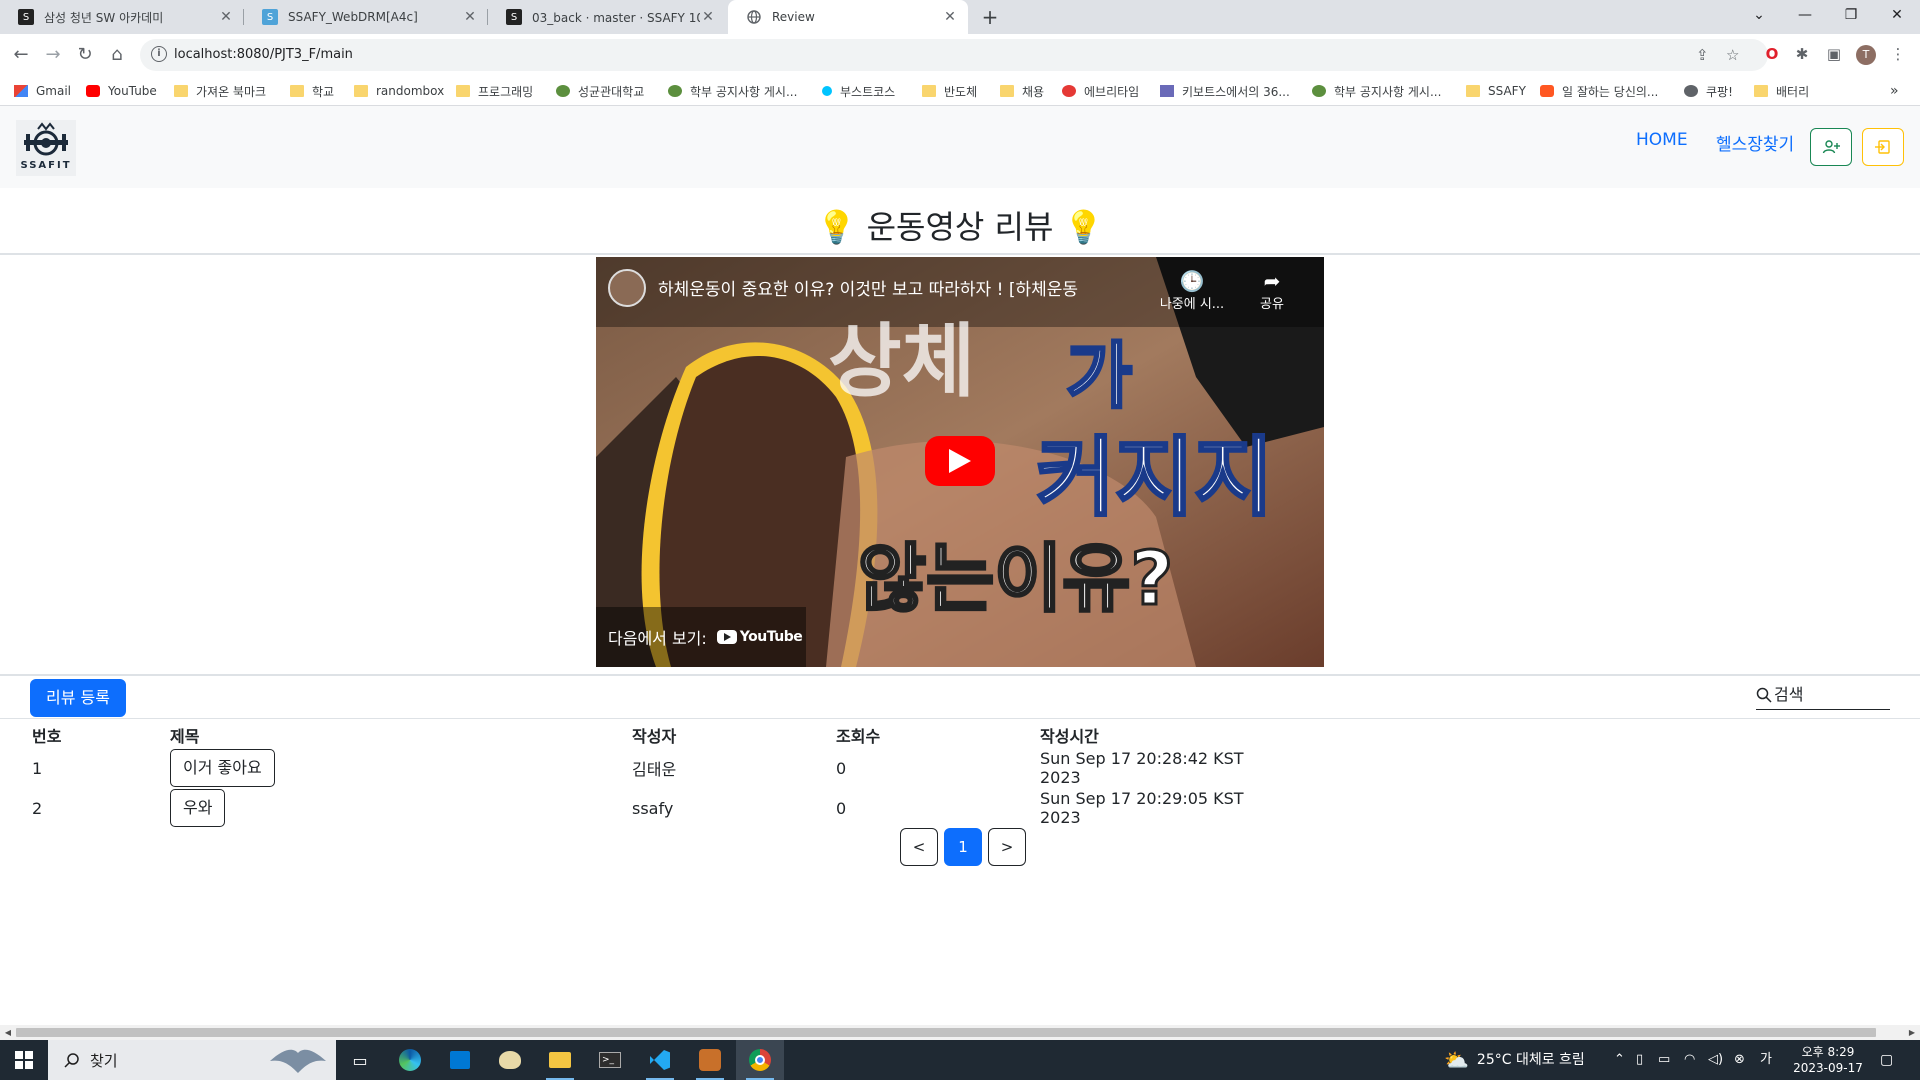  I want to click on volume-icon: ◁), so click(1715, 1060).